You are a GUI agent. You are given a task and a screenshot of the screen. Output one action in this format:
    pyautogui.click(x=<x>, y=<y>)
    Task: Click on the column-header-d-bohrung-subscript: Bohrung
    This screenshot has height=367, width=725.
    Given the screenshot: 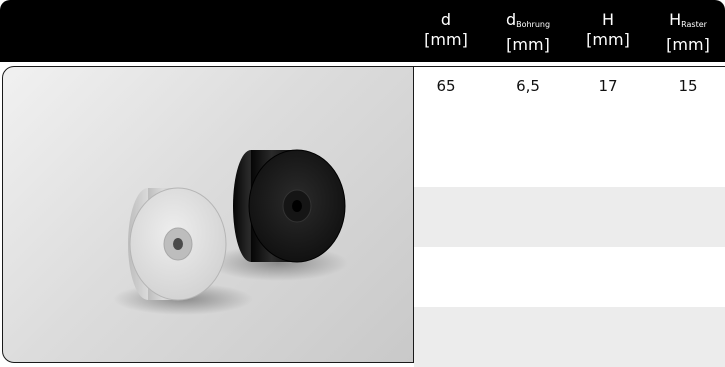 What is the action you would take?
    pyautogui.click(x=533, y=24)
    